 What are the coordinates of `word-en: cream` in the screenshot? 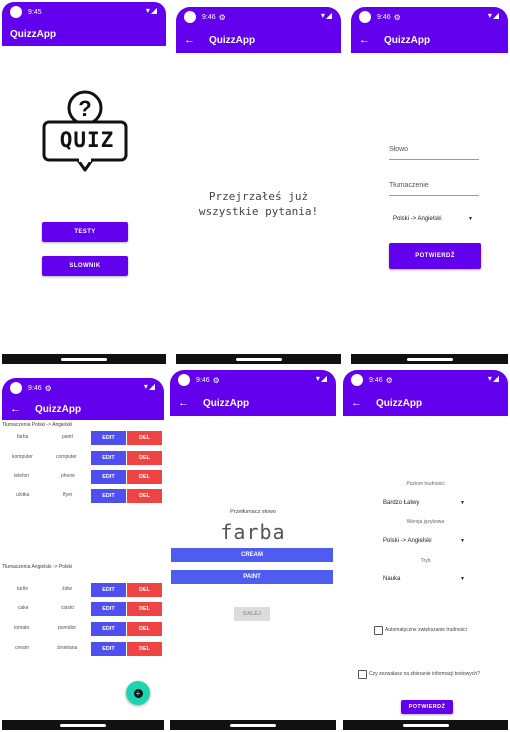 It's located at (22, 648).